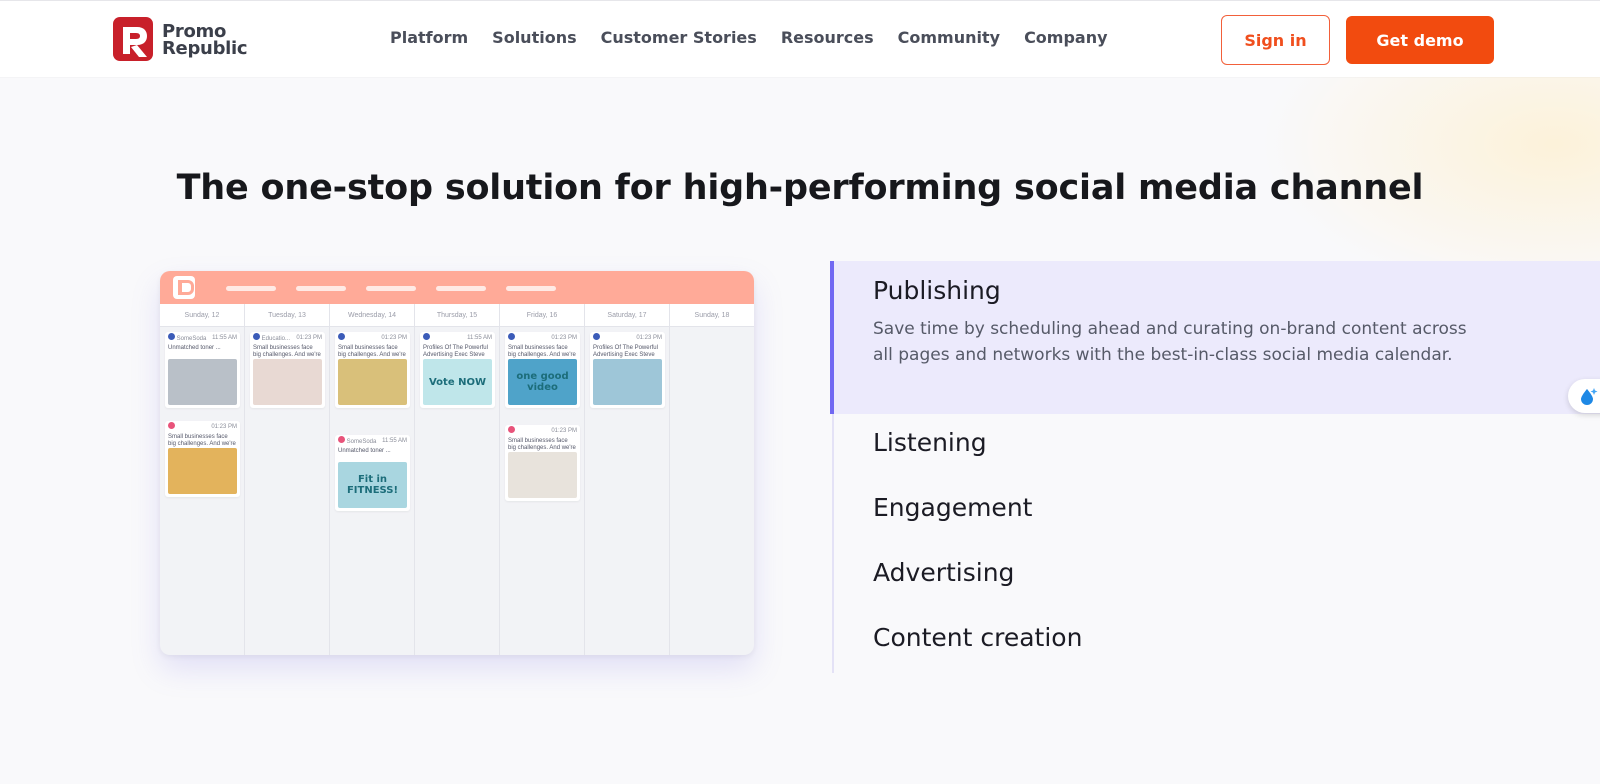 The width and height of the screenshot is (1600, 784). I want to click on nav-solutions: Solutions, so click(534, 37).